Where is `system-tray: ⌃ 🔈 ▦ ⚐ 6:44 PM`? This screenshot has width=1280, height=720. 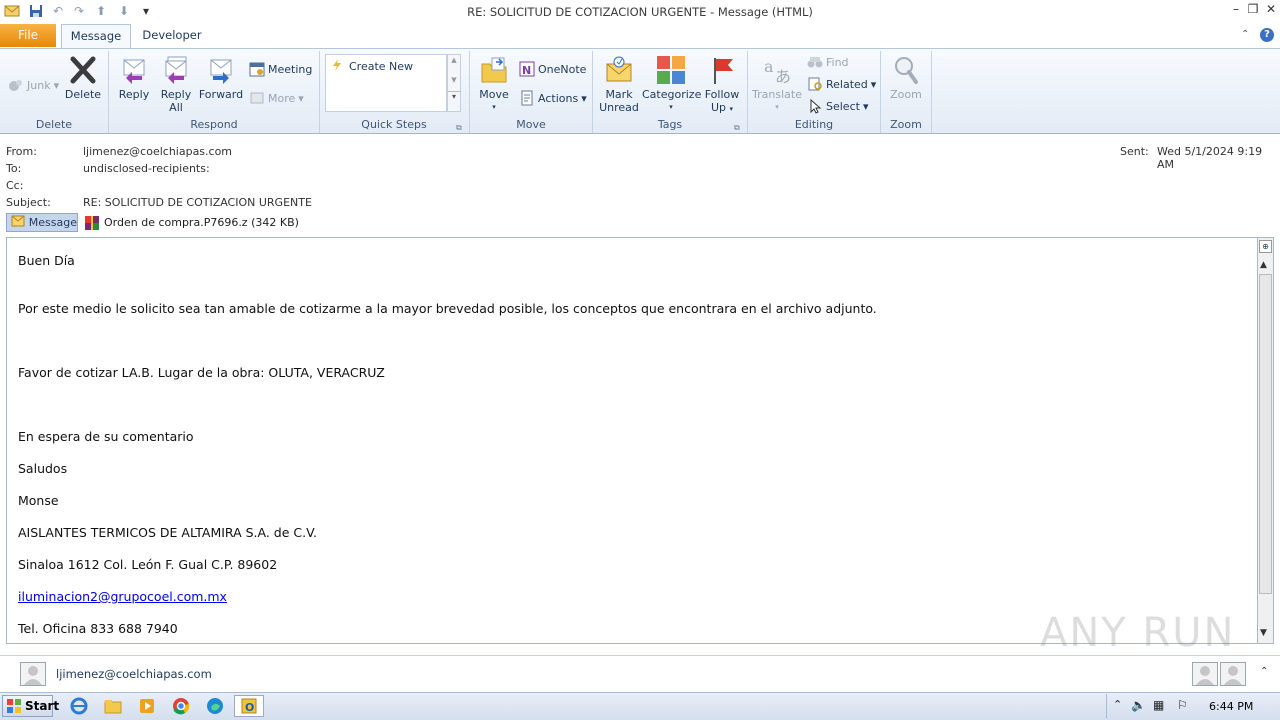
system-tray: ⌃ 🔈 ▦ ⚐ 6:44 PM is located at coordinates (1193, 706).